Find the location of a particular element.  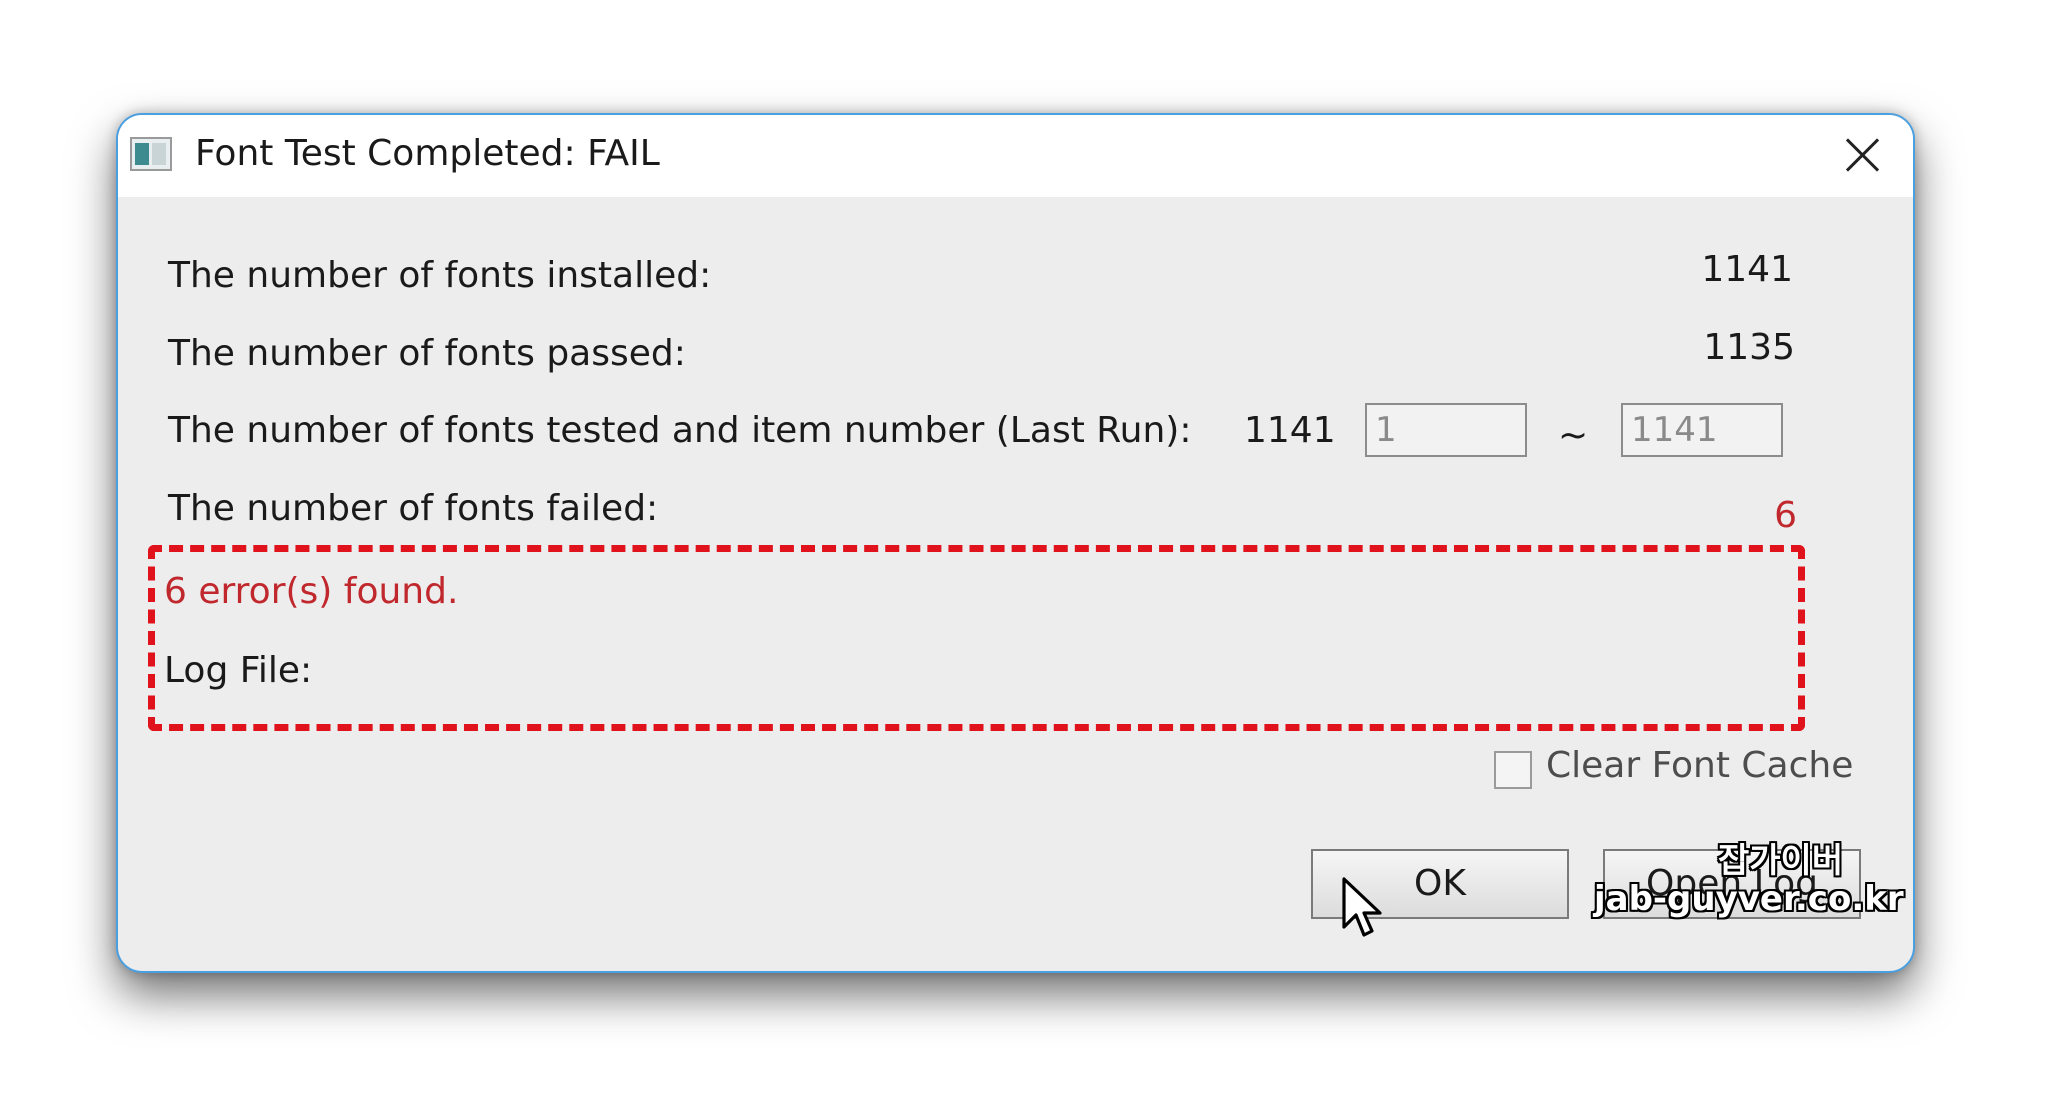

log-file-label: Log File: is located at coordinates (238, 670).